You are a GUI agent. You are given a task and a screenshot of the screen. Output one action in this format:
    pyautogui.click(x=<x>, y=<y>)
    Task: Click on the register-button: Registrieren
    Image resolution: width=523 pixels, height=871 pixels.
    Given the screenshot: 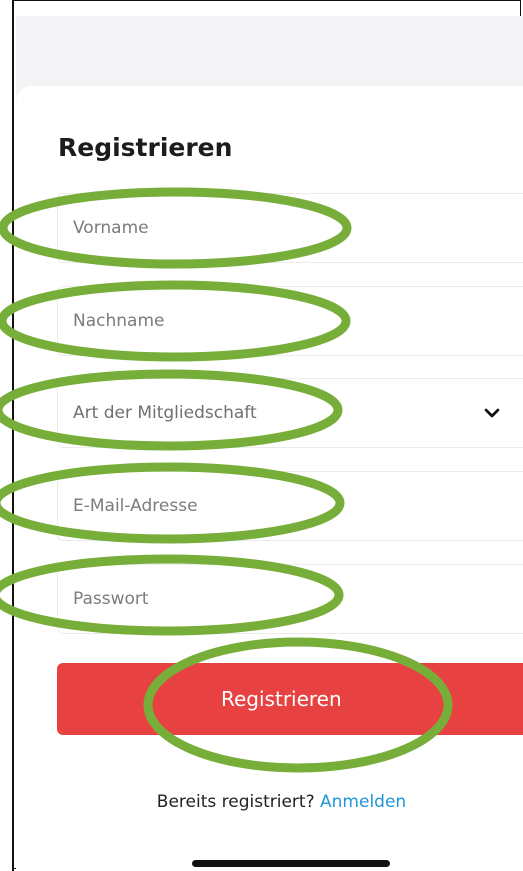 What is the action you would take?
    pyautogui.click(x=290, y=699)
    